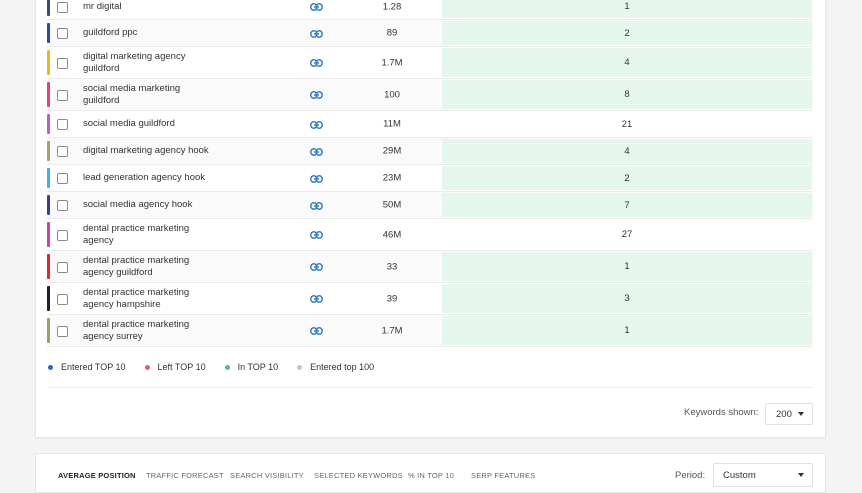  I want to click on search-volume: 11M, so click(392, 124).